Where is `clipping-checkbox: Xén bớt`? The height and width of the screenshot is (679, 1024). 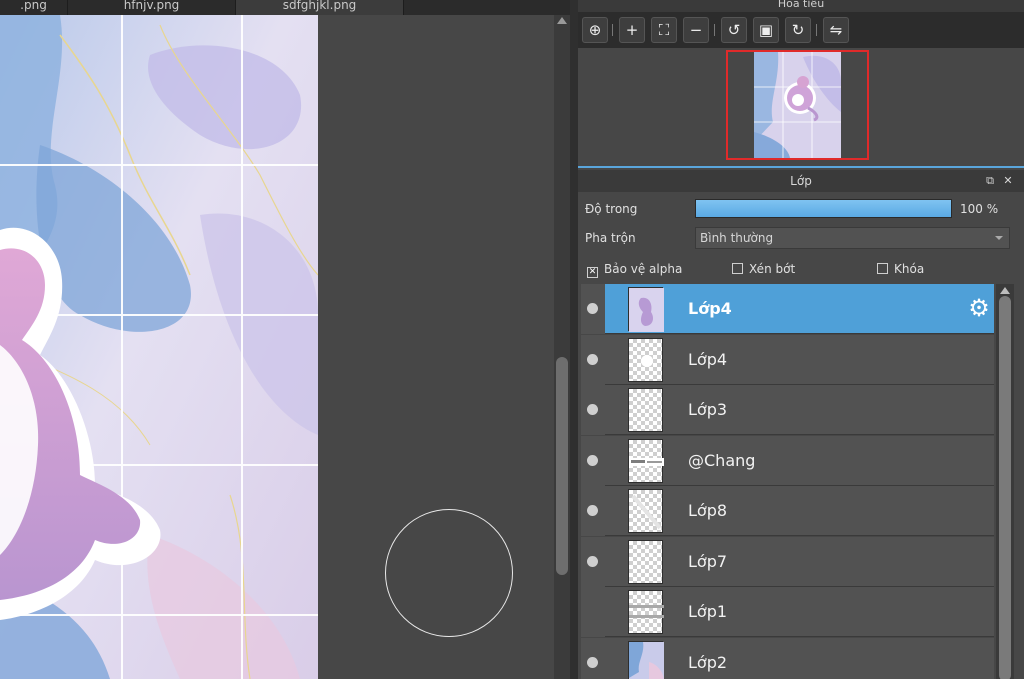 clipping-checkbox: Xén bớt is located at coordinates (763, 269).